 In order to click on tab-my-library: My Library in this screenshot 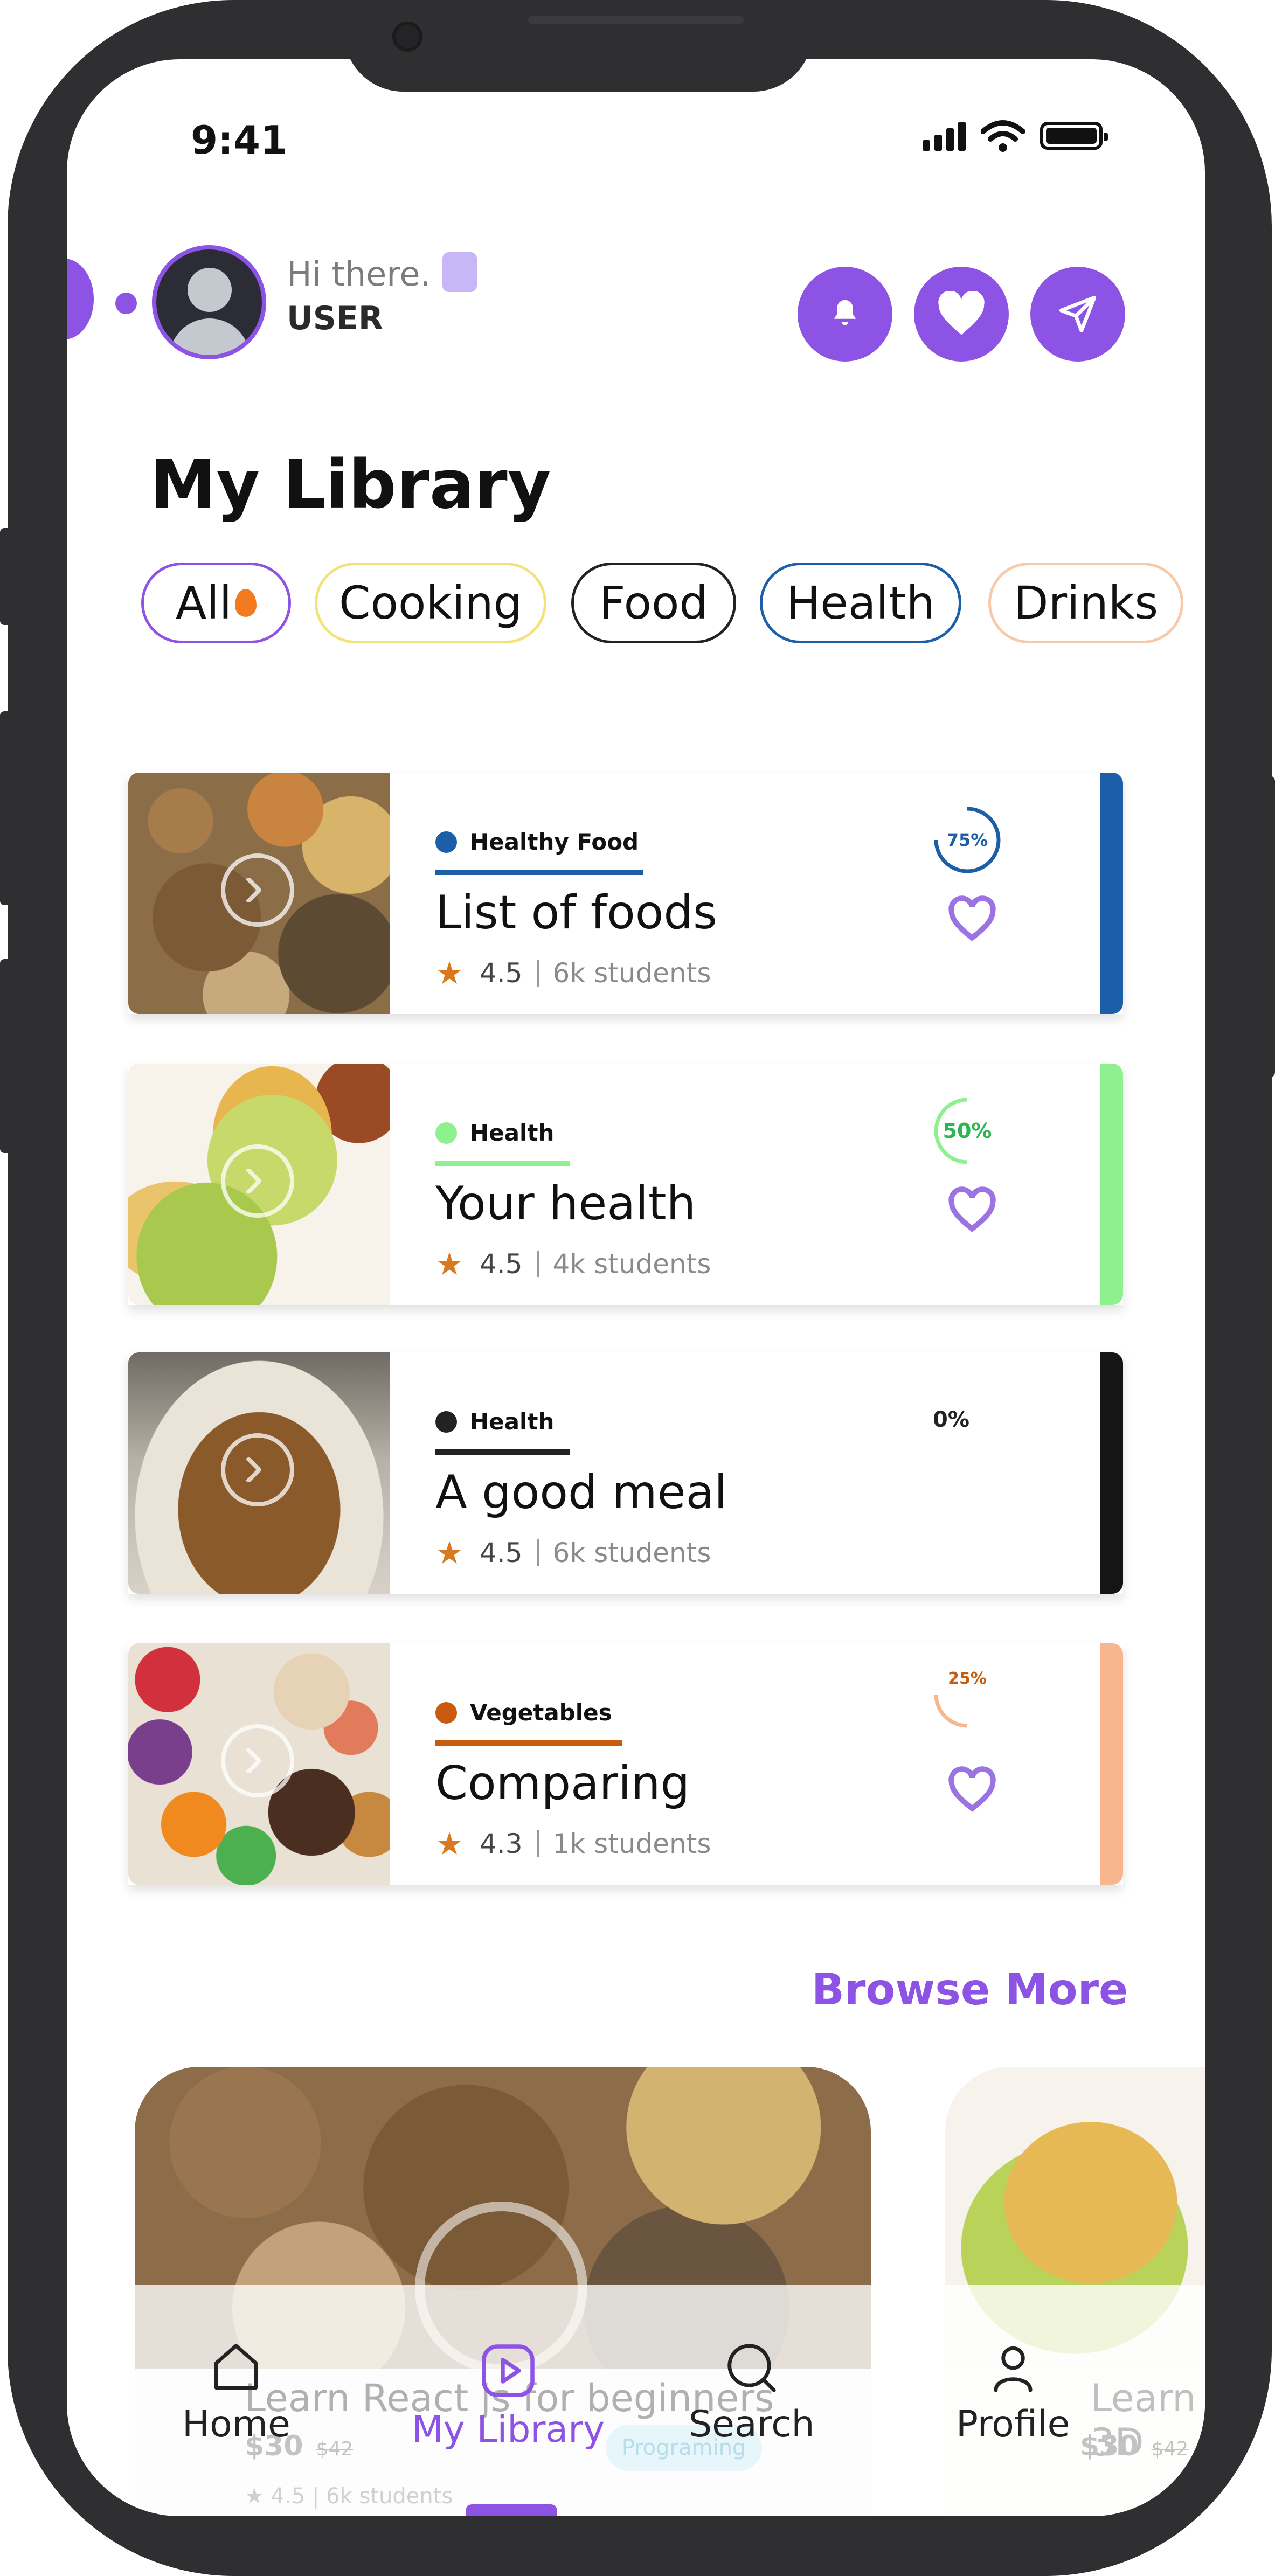, I will do `click(508, 2394)`.